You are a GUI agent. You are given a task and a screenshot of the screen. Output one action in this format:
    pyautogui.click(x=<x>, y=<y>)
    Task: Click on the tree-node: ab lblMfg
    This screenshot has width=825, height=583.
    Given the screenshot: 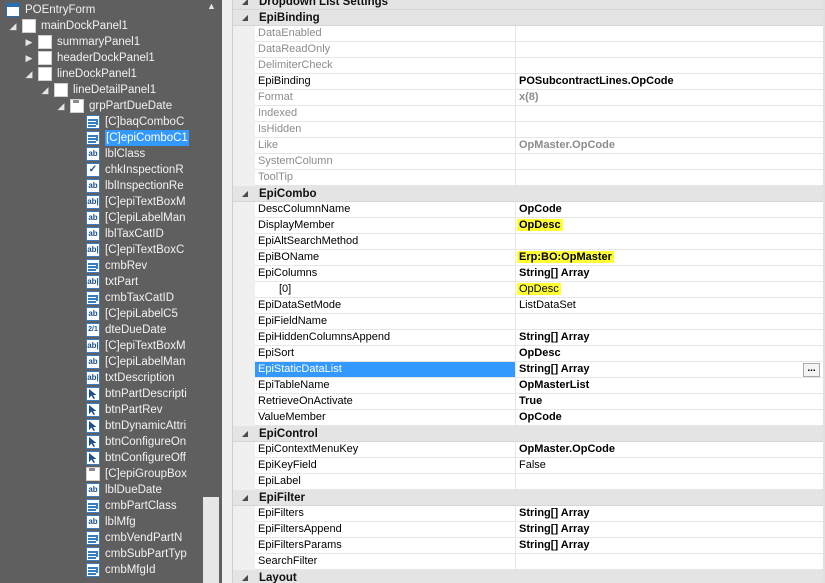 What is the action you would take?
    pyautogui.click(x=111, y=522)
    